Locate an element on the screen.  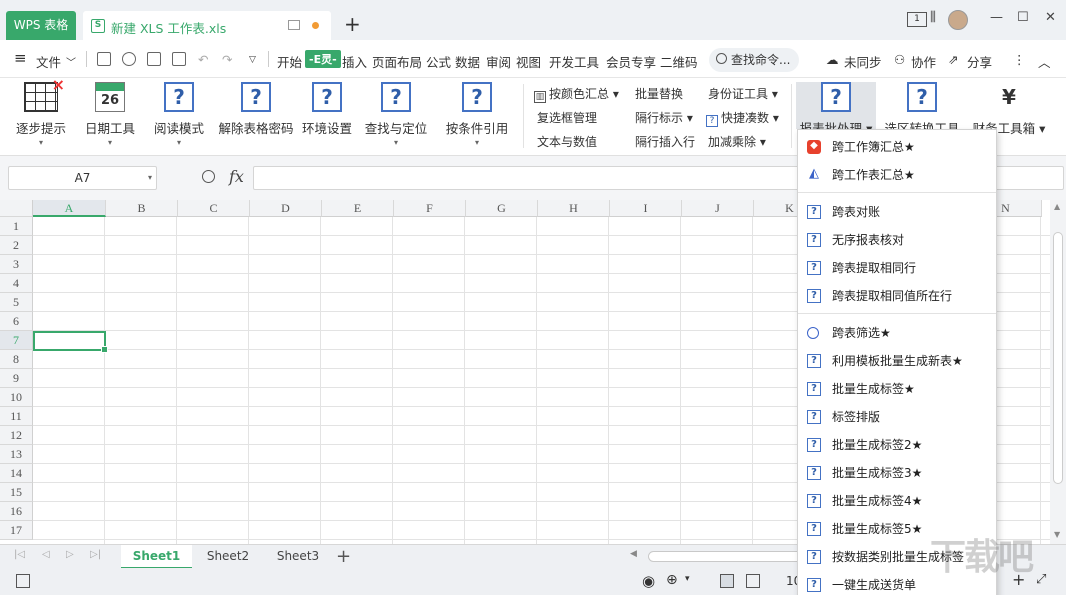
row-header-17: 17 is located at coordinates (16, 530).